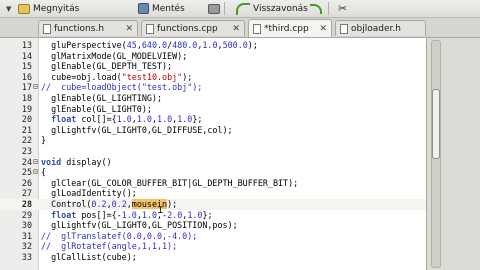 The width and height of the screenshot is (480, 270). Describe the element at coordinates (26, 66) in the screenshot. I see `line-number: 15` at that location.